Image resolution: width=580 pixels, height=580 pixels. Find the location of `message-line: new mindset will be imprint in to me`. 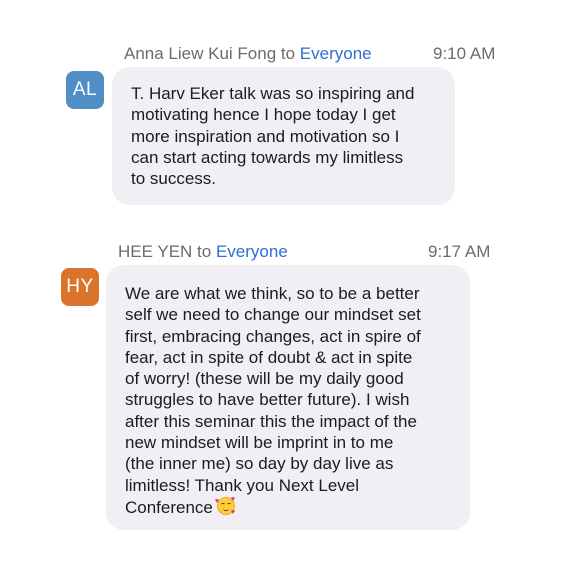

message-line: new mindset will be imprint in to me is located at coordinates (259, 443).